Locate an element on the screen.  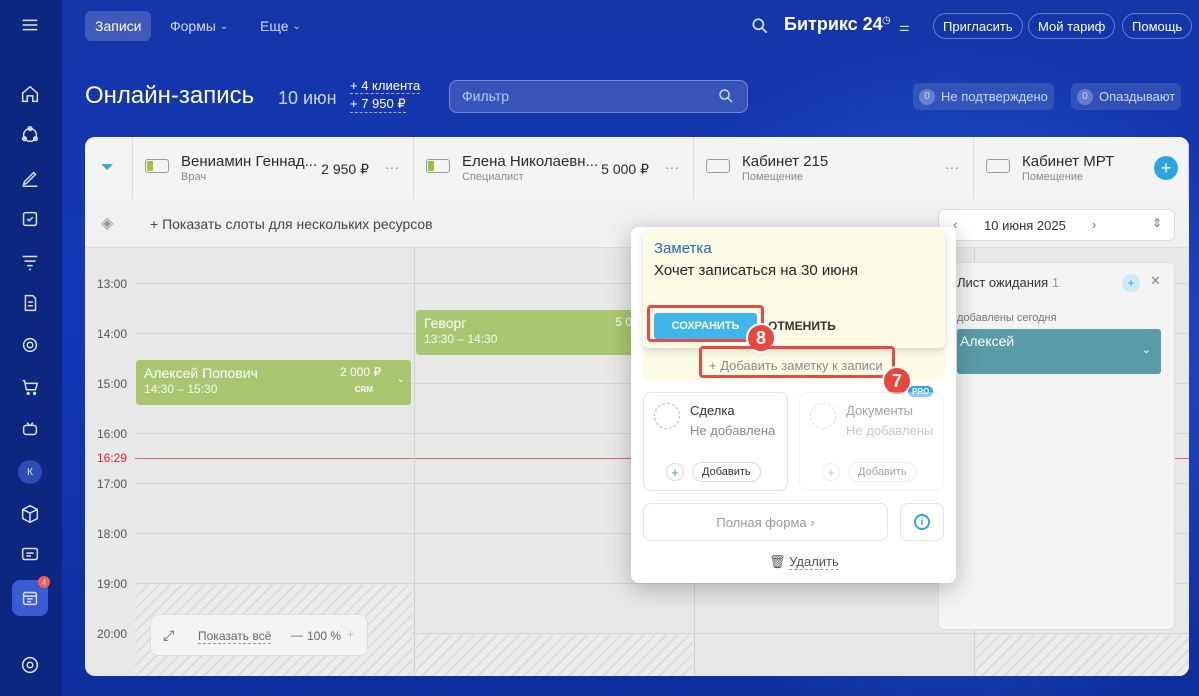
info-button: i is located at coordinates (922, 522).